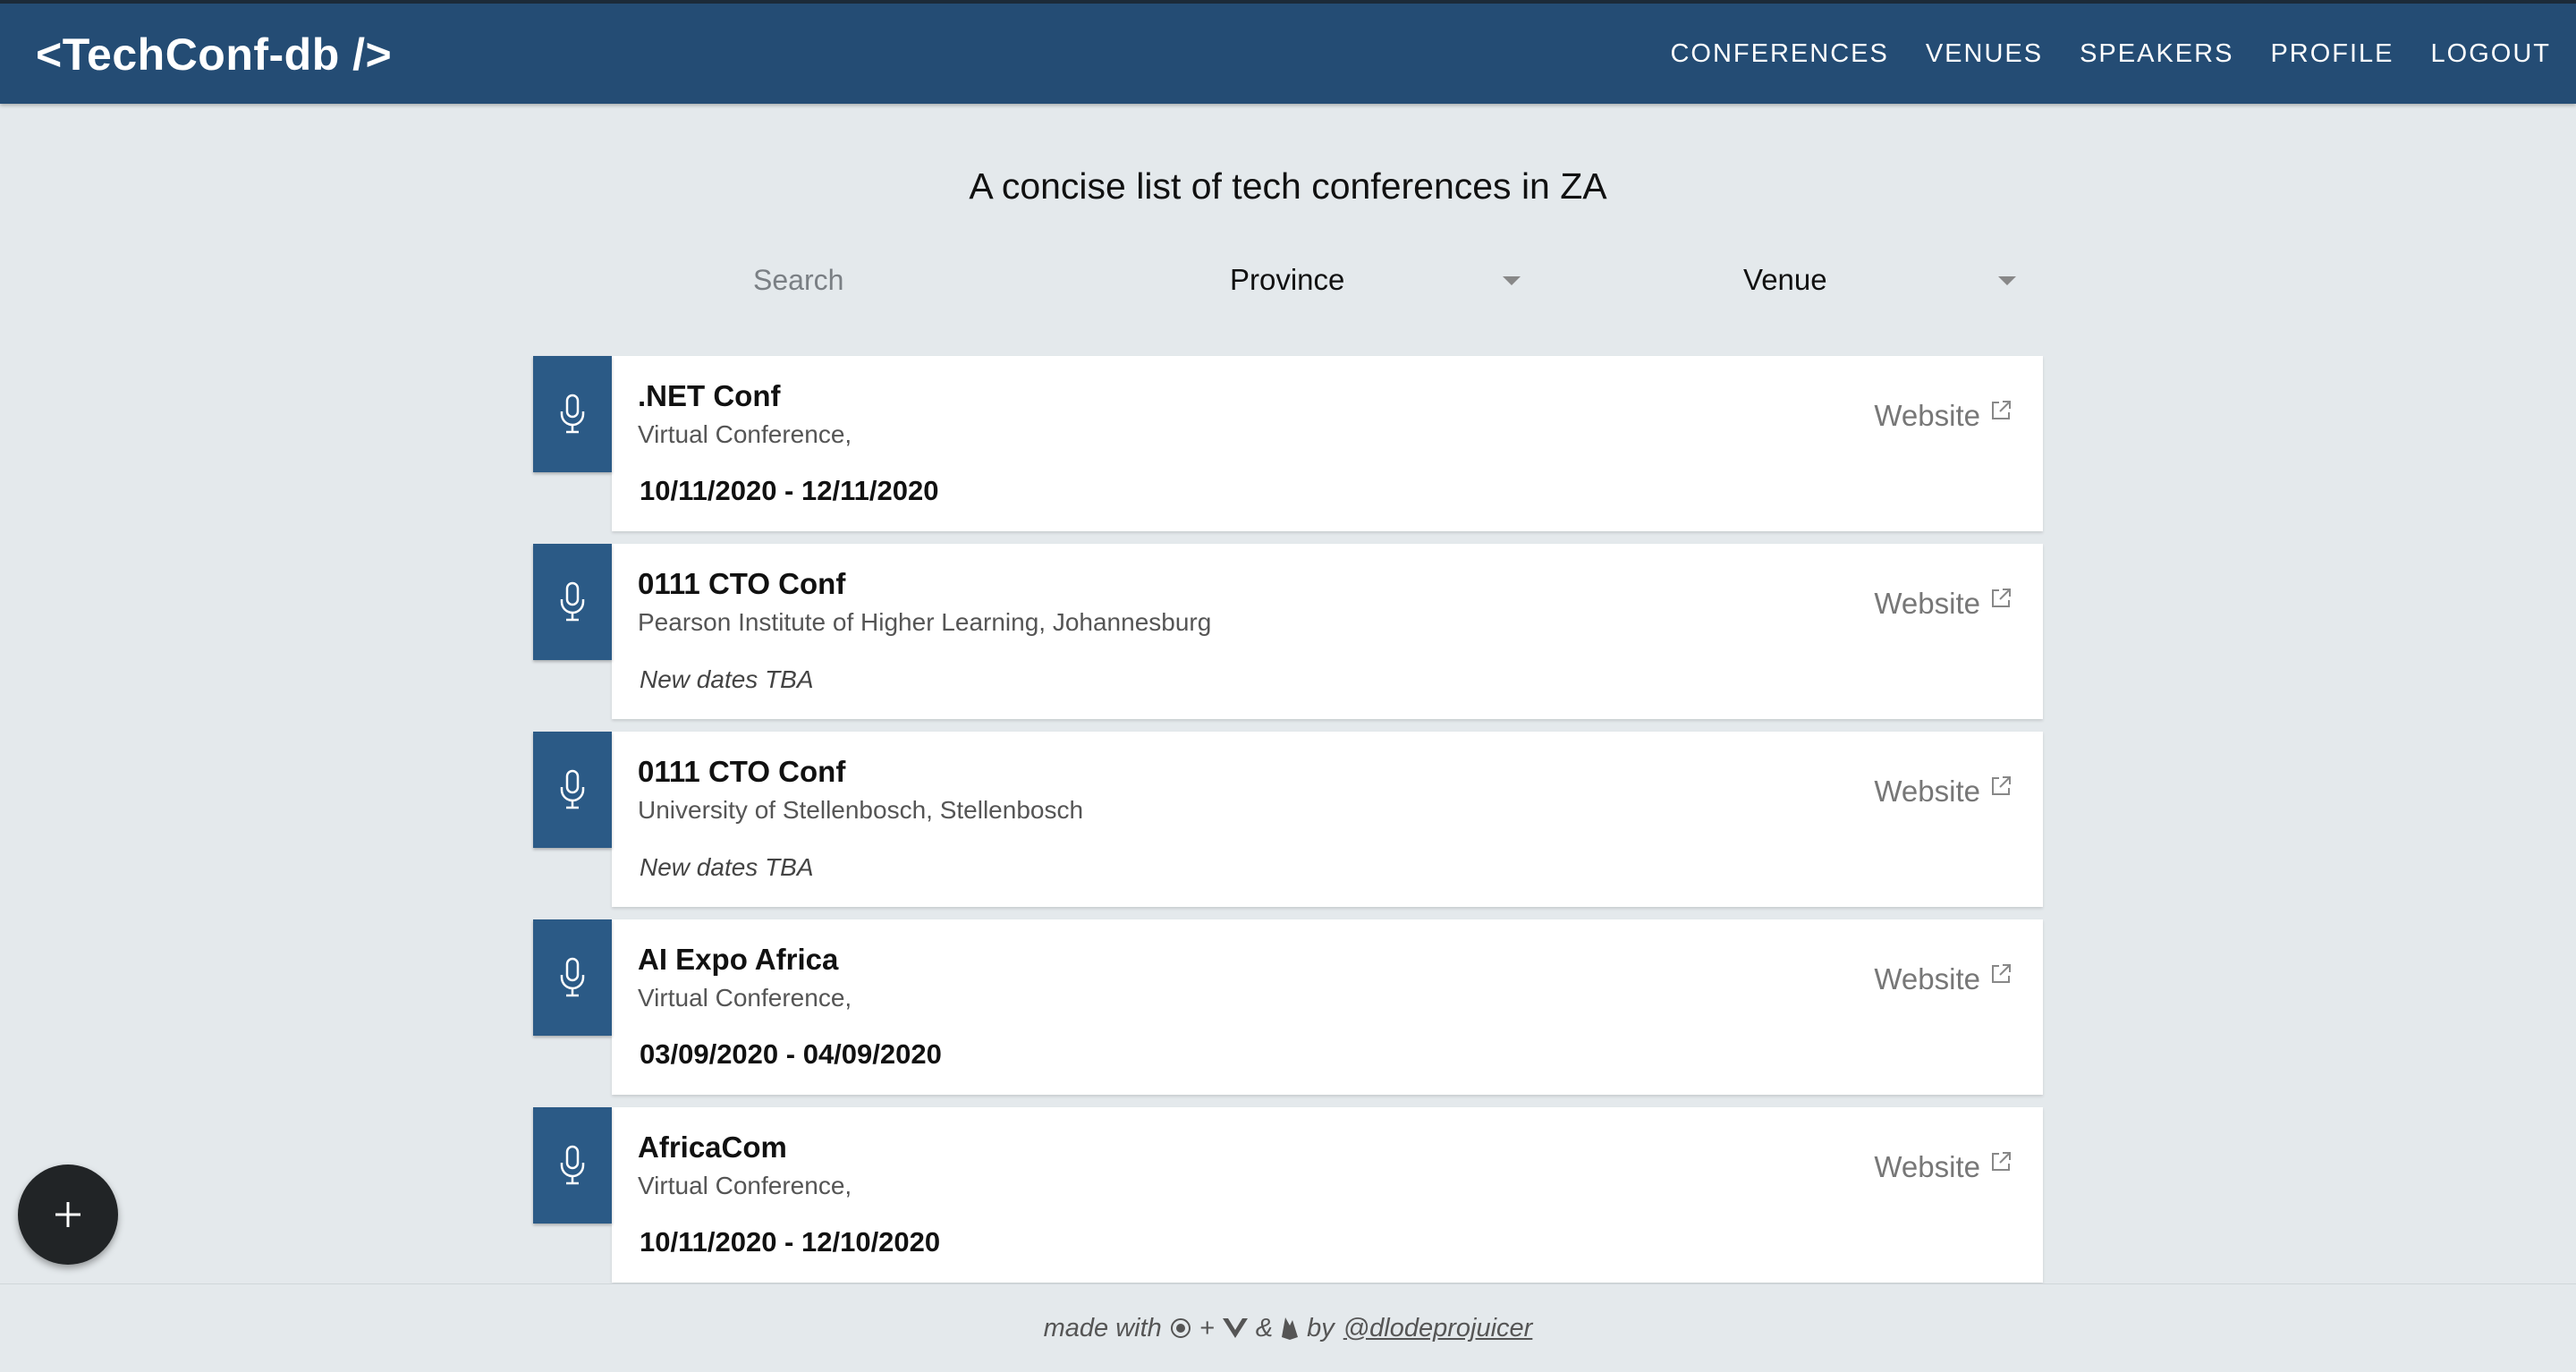 The height and width of the screenshot is (1372, 2576). I want to click on search-input, so click(921, 280).